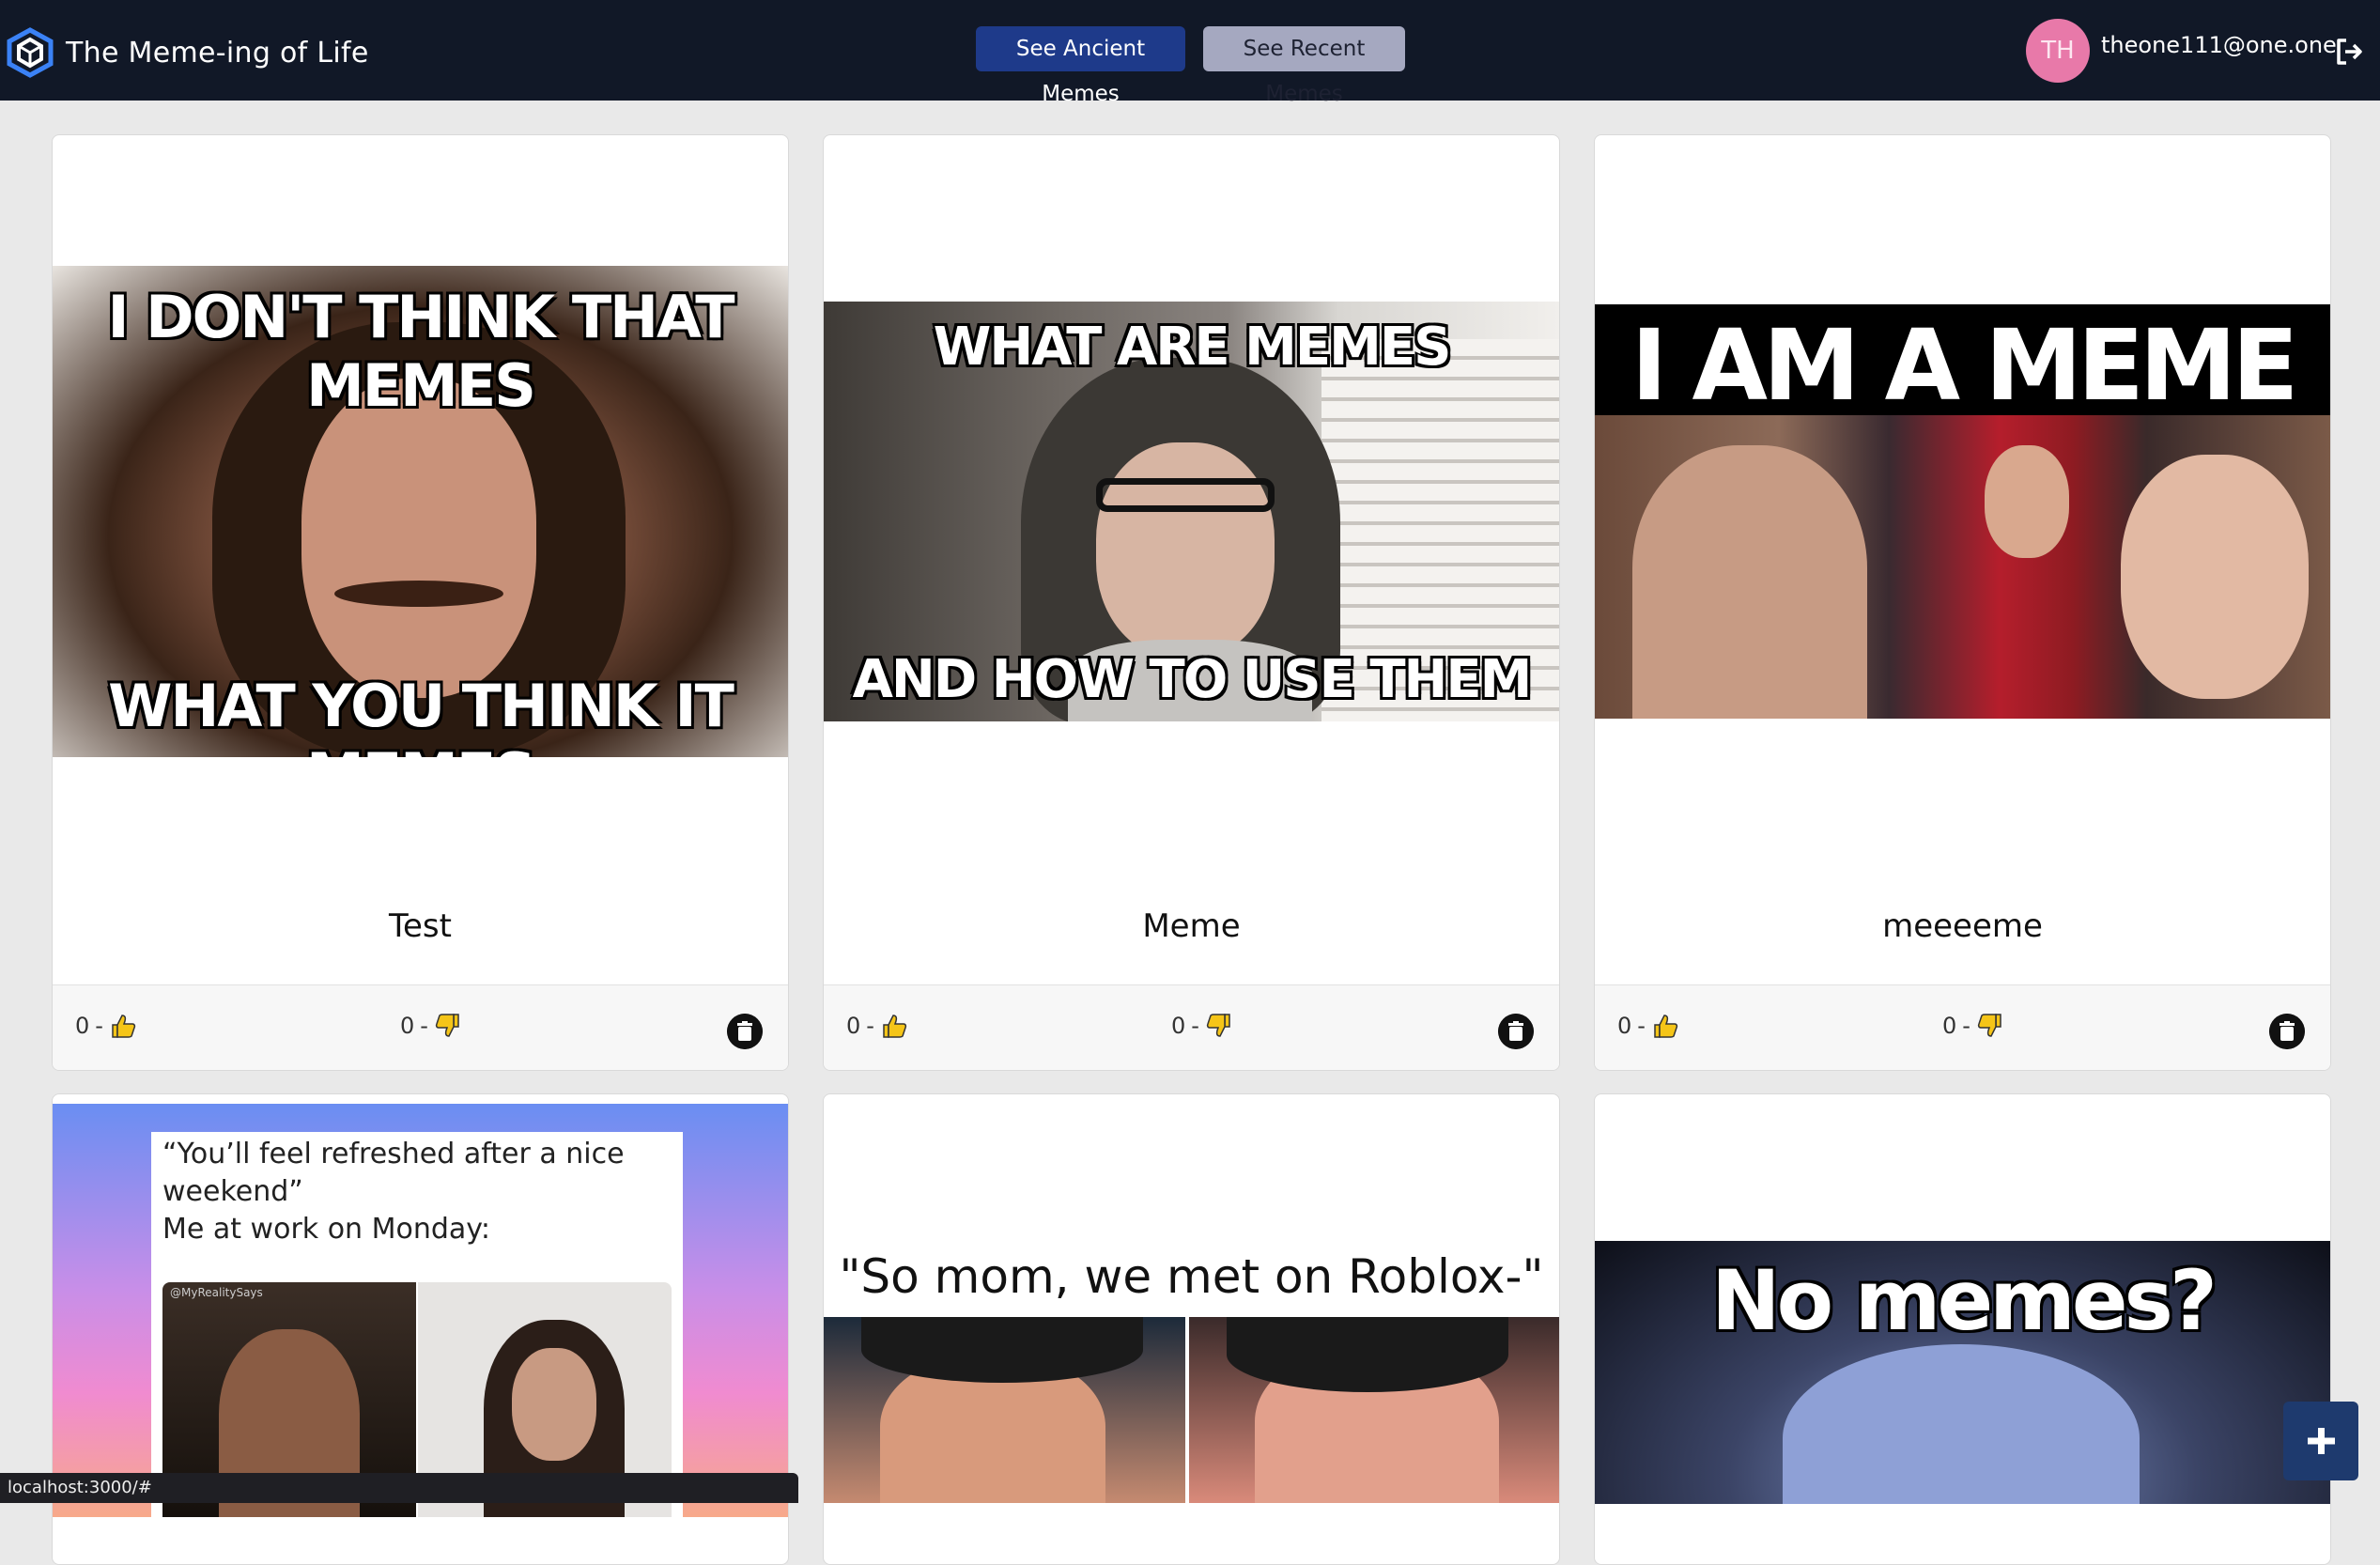 Image resolution: width=2380 pixels, height=1565 pixels. What do you see at coordinates (420, 926) in the screenshot?
I see `meme-title: Test` at bounding box center [420, 926].